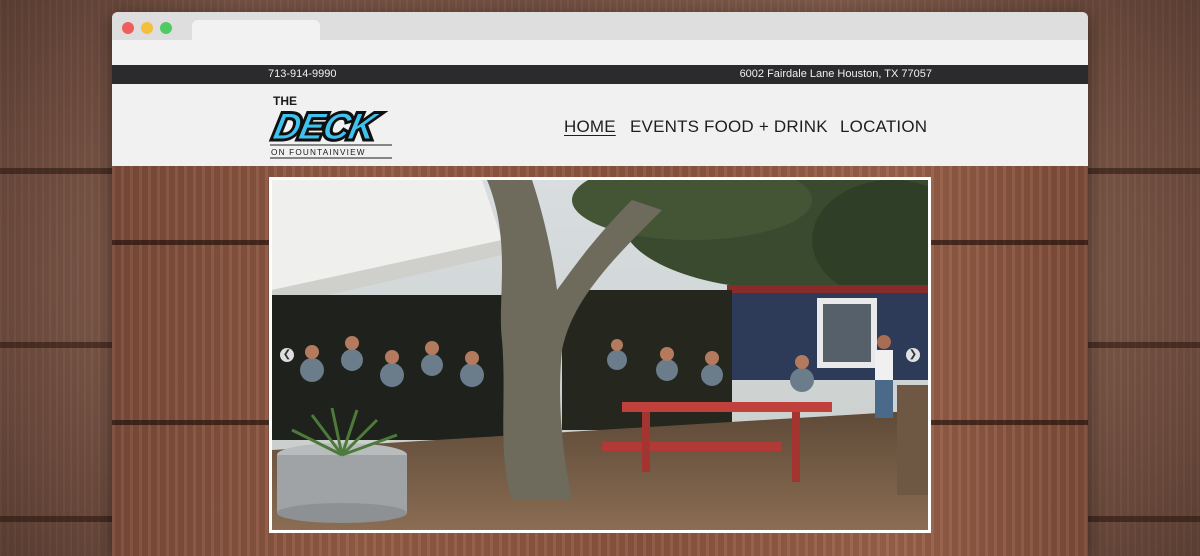 This screenshot has width=1200, height=556. I want to click on nav-food-drink: FOOD + DRINK, so click(766, 127).